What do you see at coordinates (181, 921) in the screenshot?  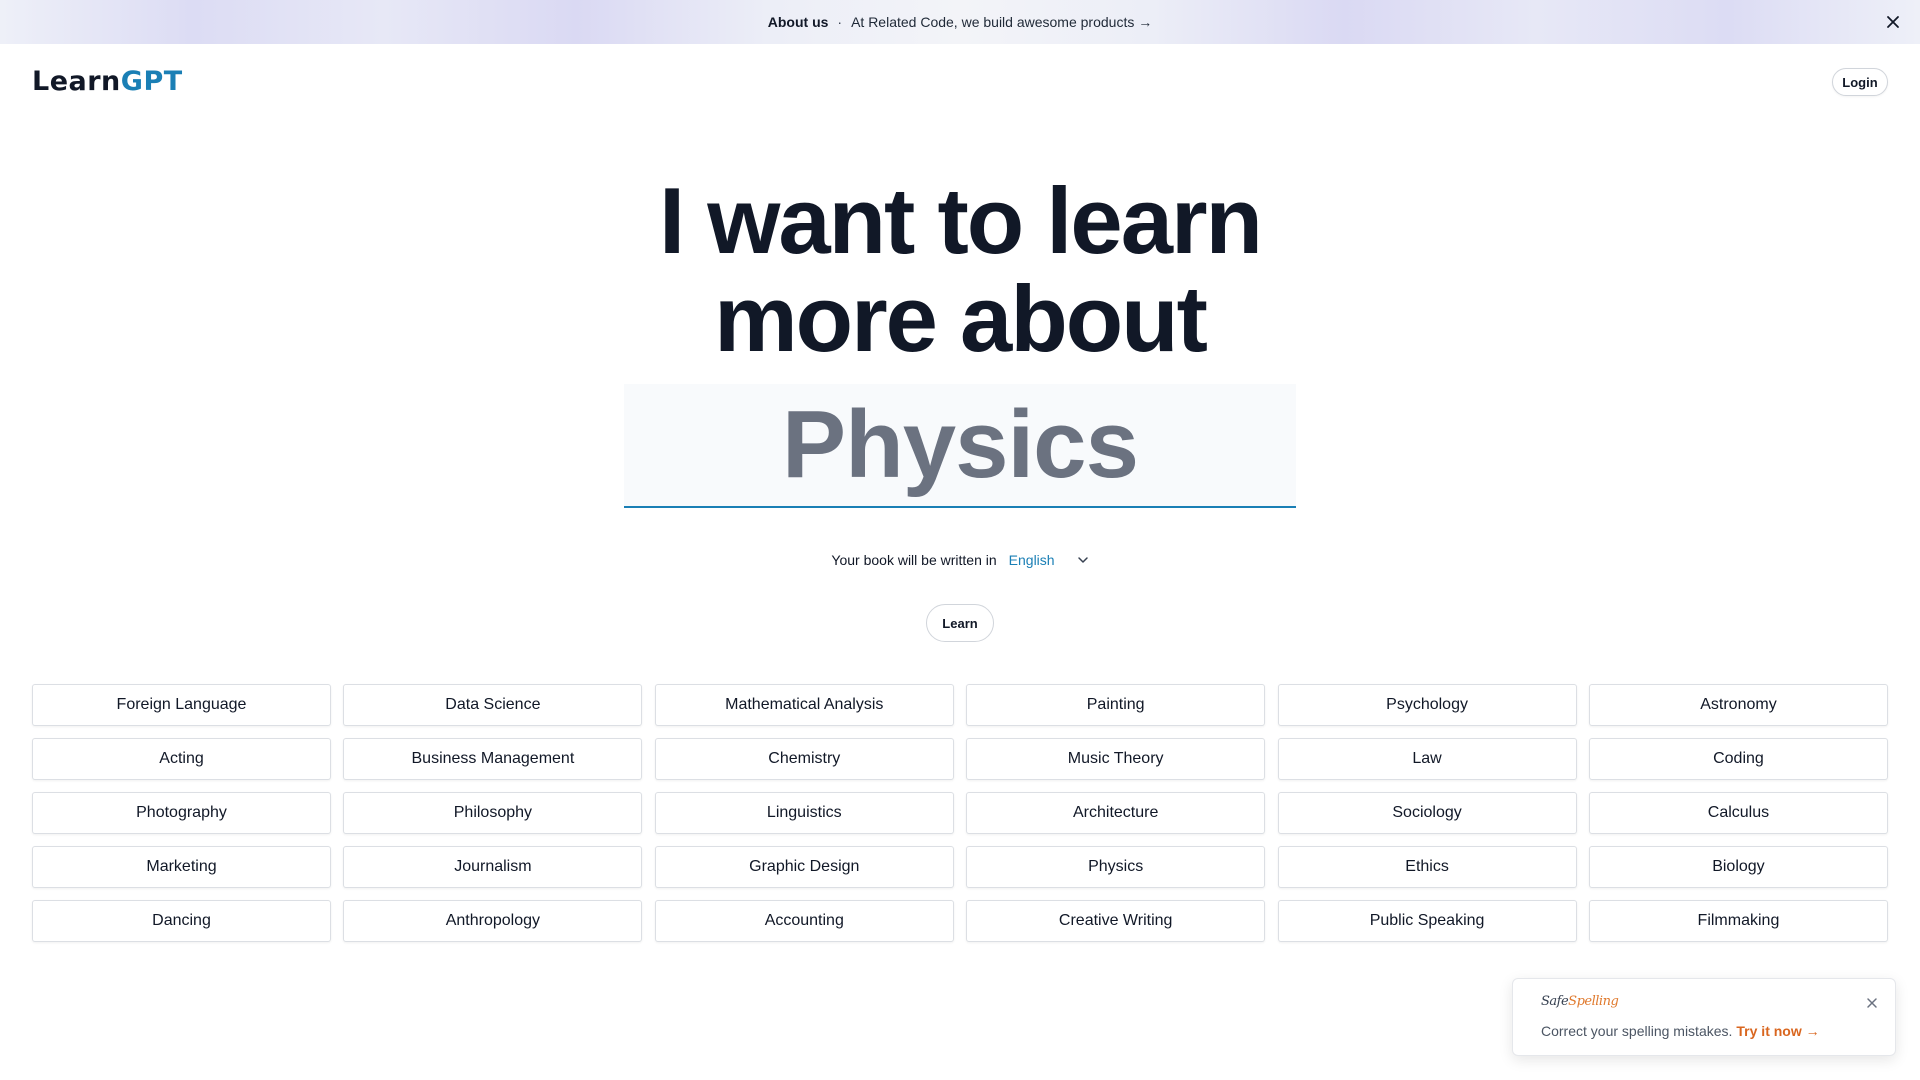 I see `topic-chip: Dancing` at bounding box center [181, 921].